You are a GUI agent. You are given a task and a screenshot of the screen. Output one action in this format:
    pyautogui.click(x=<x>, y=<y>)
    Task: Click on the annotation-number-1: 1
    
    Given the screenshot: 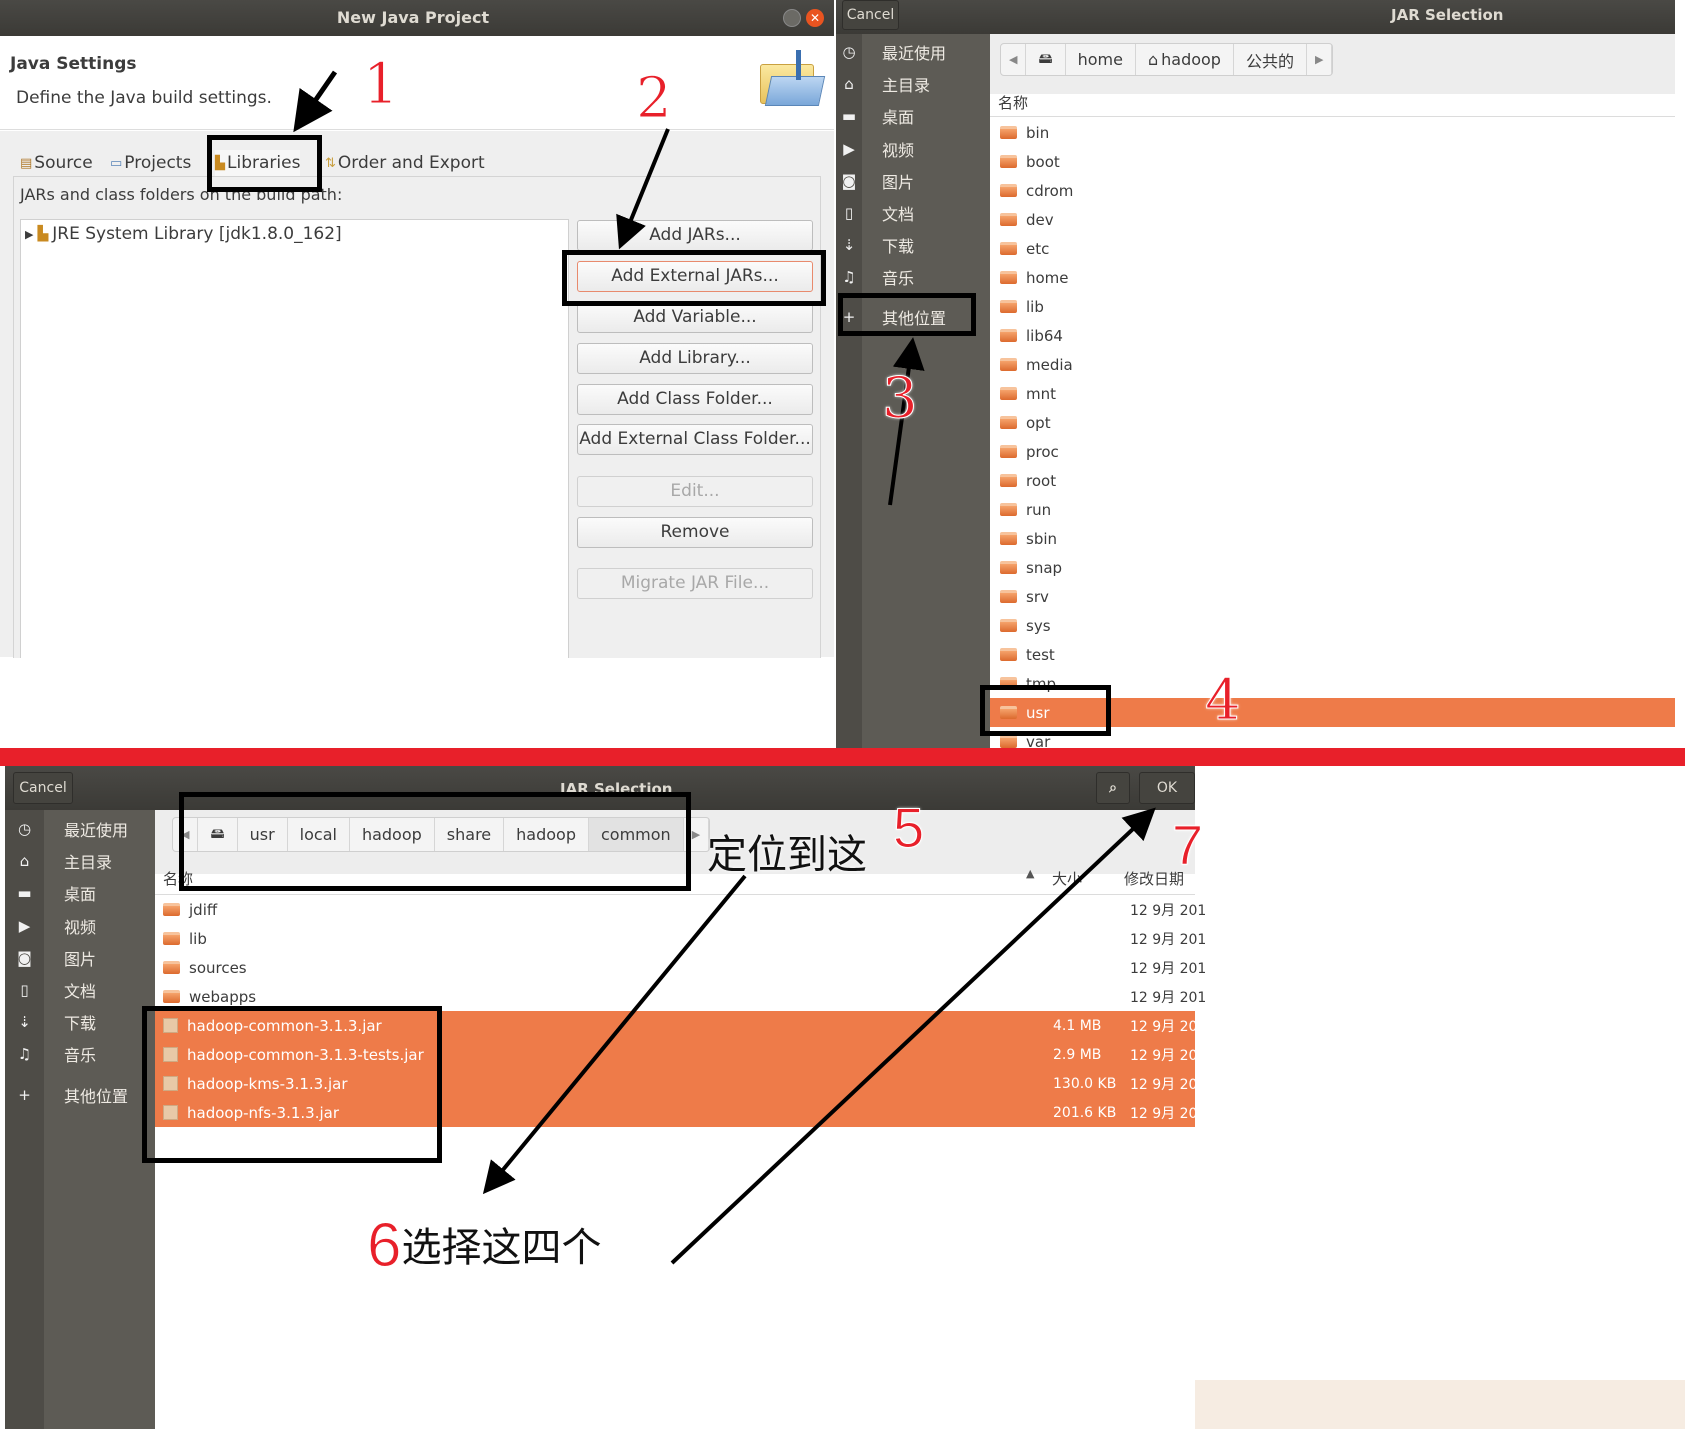 What is the action you would take?
    pyautogui.click(x=381, y=85)
    